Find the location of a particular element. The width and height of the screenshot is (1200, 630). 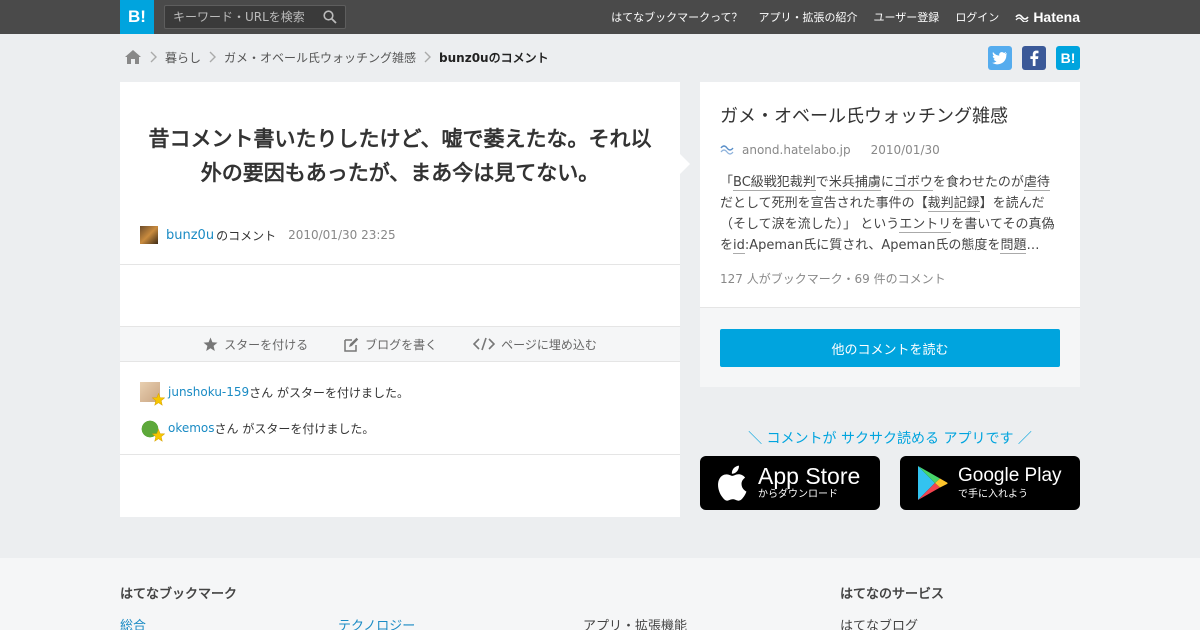

google-play-button: Google Play で手に入れよう is located at coordinates (990, 483).